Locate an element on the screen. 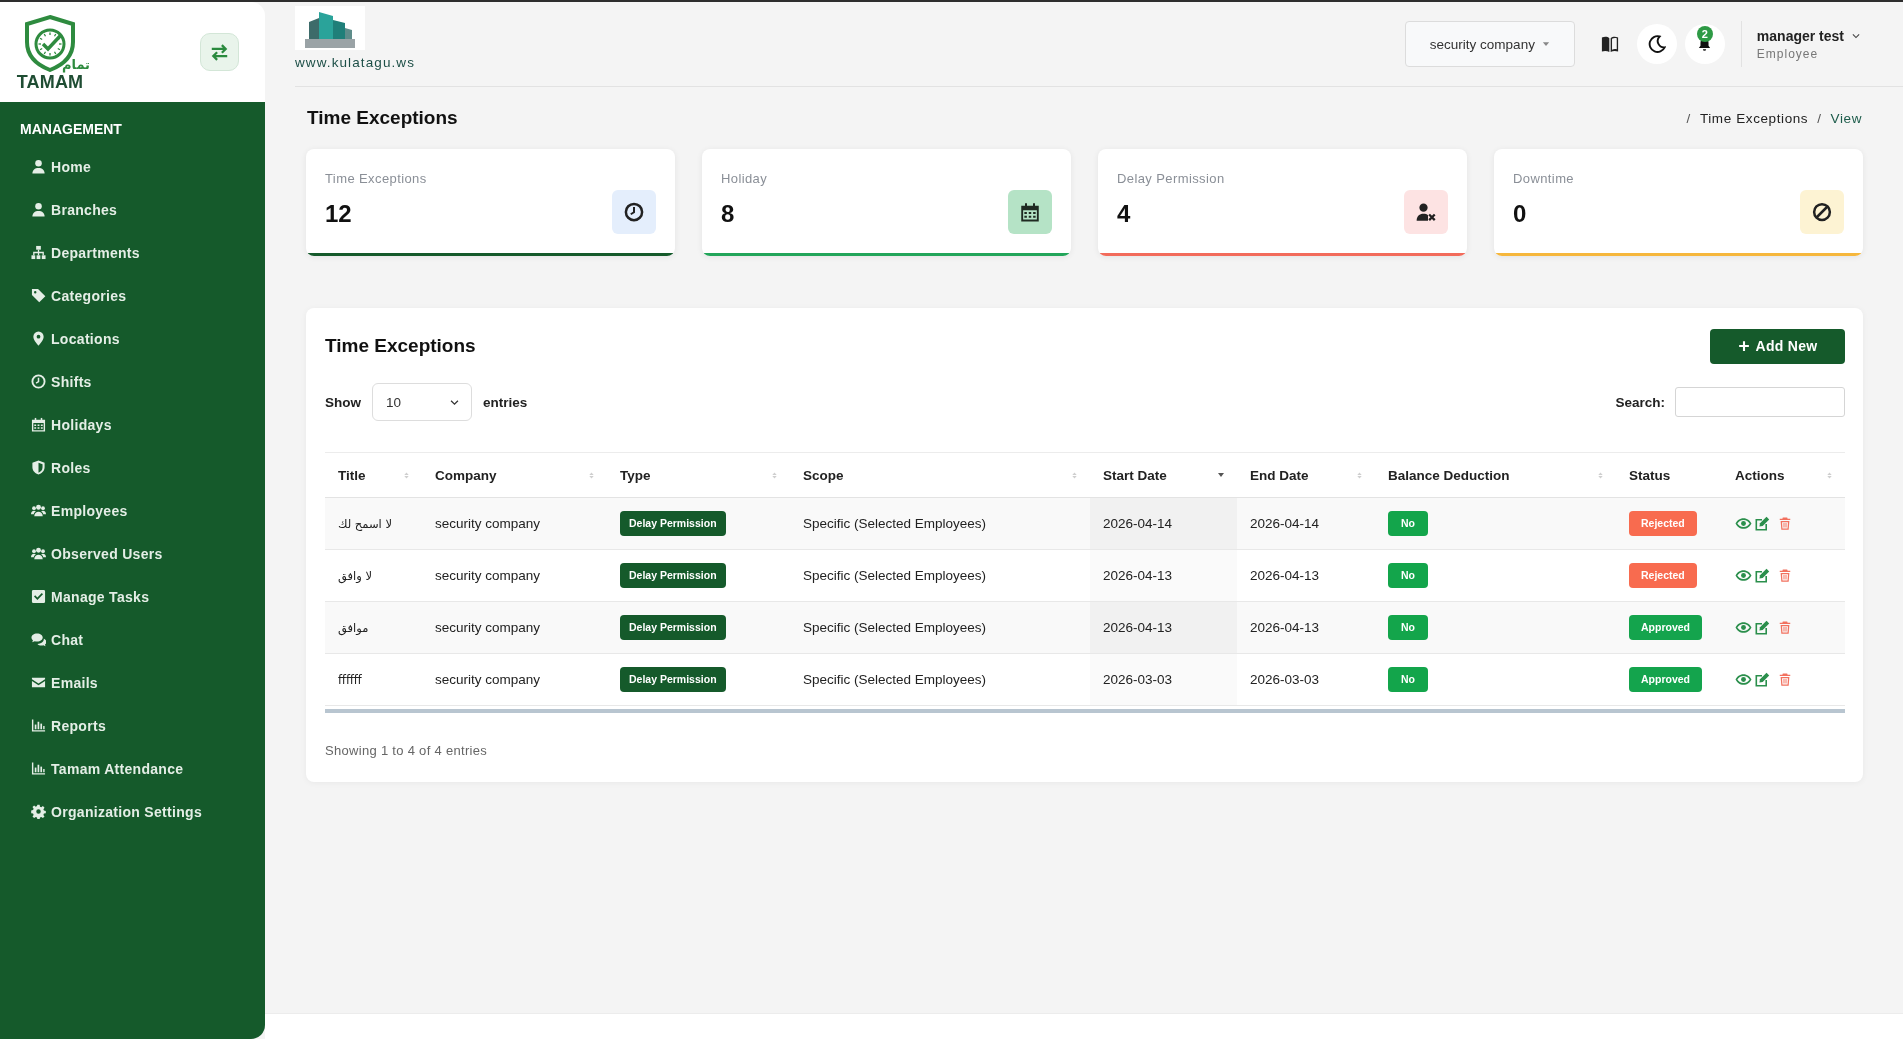 The image size is (1903, 1039). column-header: Company is located at coordinates (514, 475).